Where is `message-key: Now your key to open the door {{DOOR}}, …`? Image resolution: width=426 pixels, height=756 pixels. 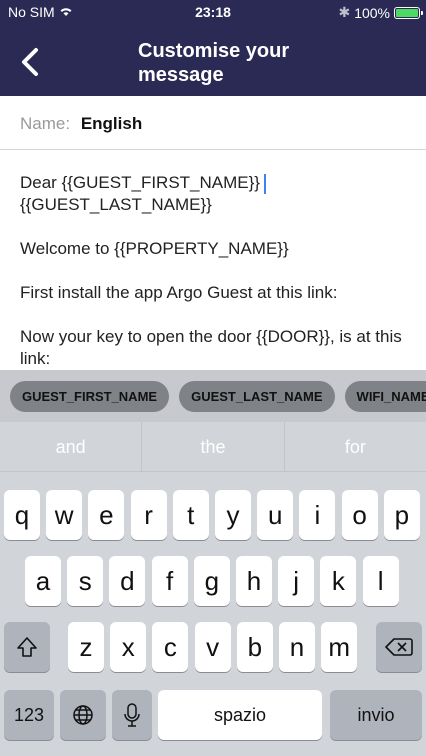 message-key: Now your key to open the door {{DOOR}}, … is located at coordinates (211, 347).